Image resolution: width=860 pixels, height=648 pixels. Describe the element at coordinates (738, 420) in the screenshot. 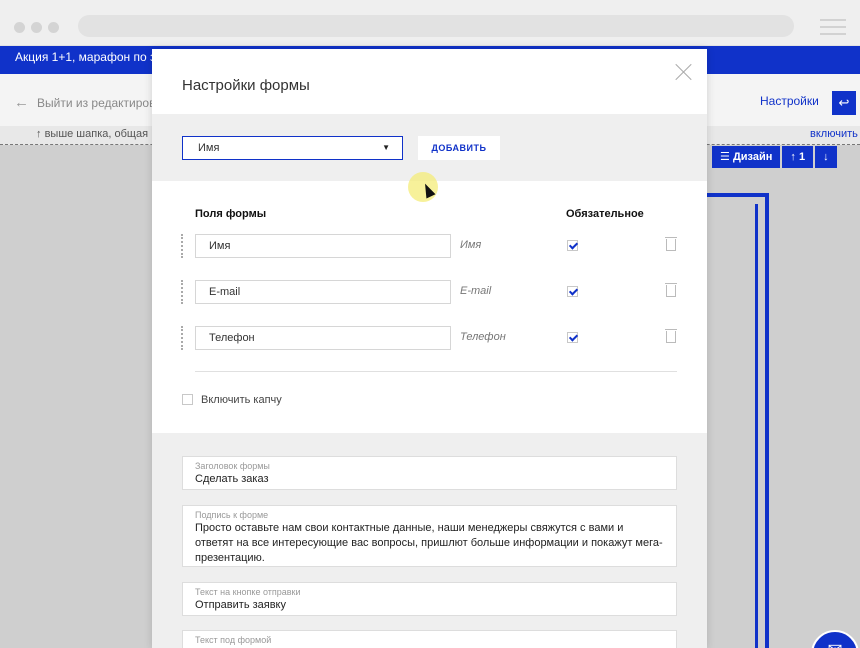

I see `block-frame` at that location.